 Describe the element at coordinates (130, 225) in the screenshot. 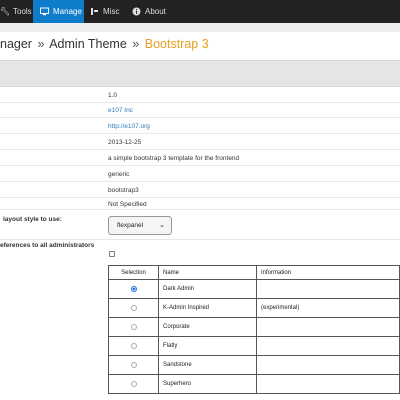

I see `layout-style-selected-value: flexpanel` at that location.